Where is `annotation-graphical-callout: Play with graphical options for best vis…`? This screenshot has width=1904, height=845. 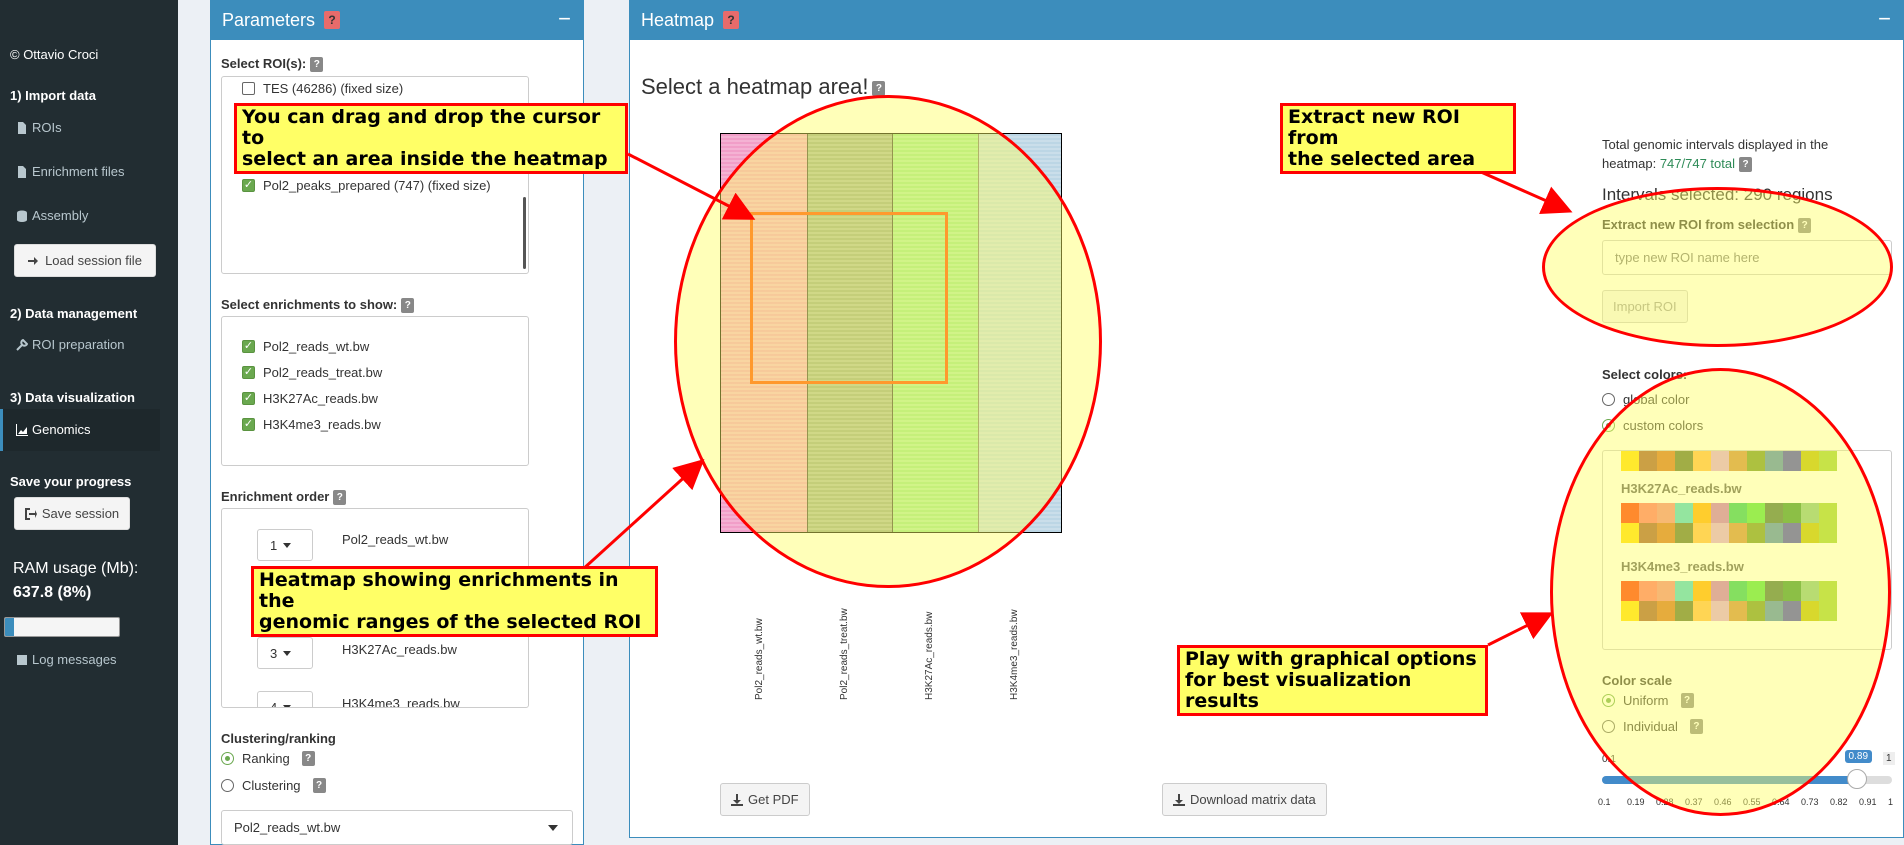
annotation-graphical-callout: Play with graphical options for best vis… is located at coordinates (1332, 680).